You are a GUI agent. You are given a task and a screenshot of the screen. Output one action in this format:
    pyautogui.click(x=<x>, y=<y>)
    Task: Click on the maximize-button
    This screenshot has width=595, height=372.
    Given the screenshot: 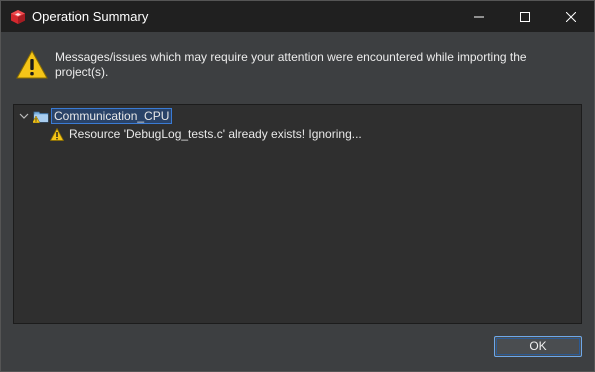 What is the action you would take?
    pyautogui.click(x=525, y=16)
    